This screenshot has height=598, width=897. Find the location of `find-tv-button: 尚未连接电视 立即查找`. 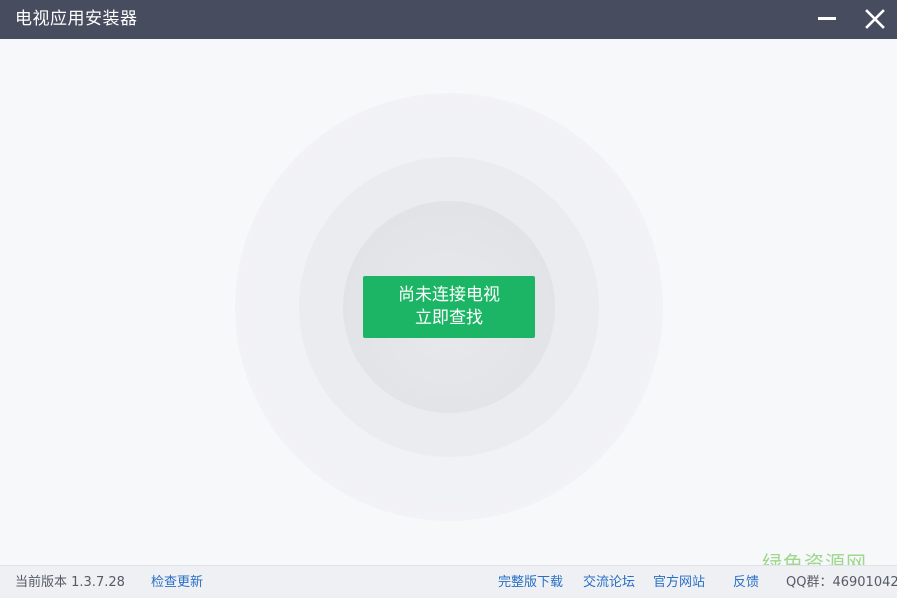

find-tv-button: 尚未连接电视 立即查找 is located at coordinates (449, 307).